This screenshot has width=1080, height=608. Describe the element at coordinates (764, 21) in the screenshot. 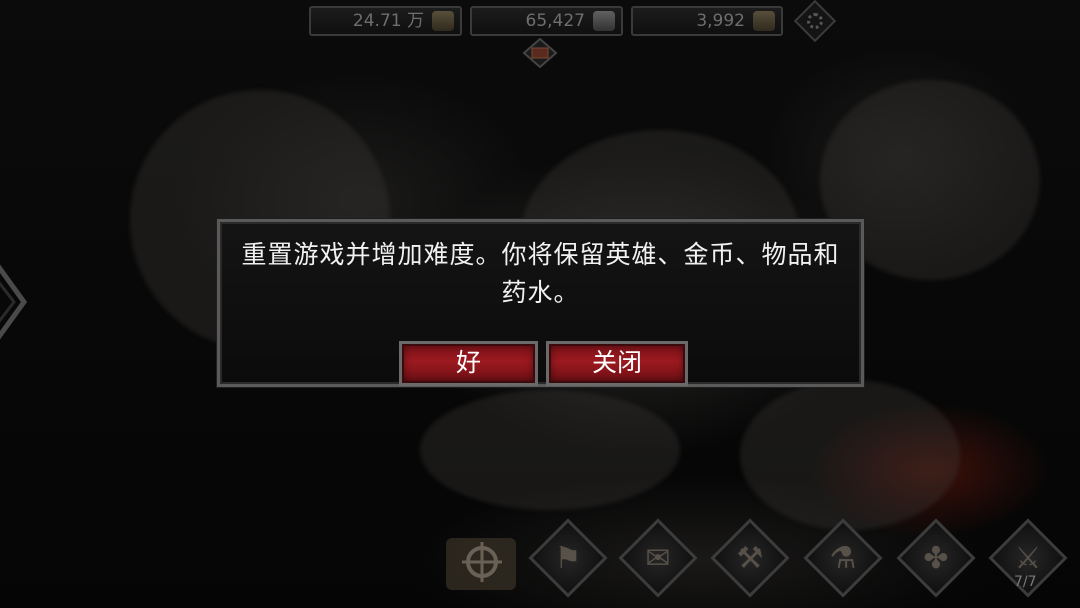

I see `gold-bars-icon` at that location.